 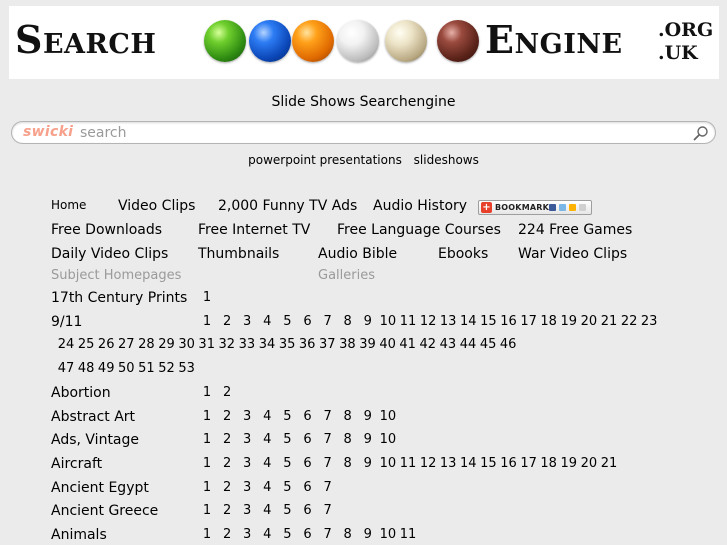 What do you see at coordinates (106, 230) in the screenshot?
I see `nav-free-downloads: Free Downloads` at bounding box center [106, 230].